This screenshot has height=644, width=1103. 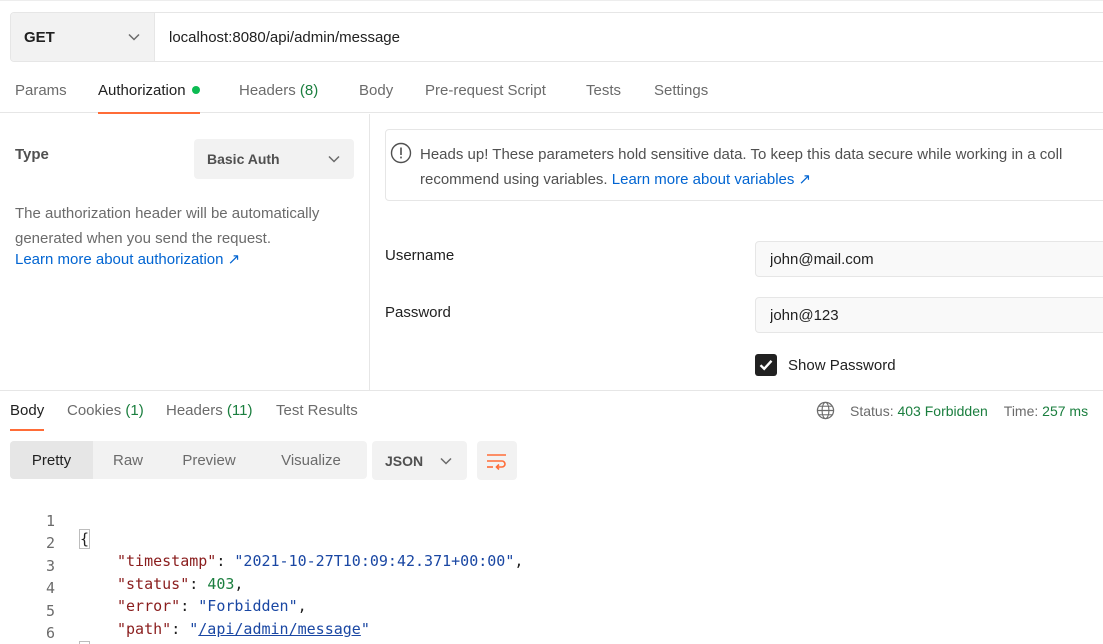 I want to click on password-input, so click(x=929, y=315).